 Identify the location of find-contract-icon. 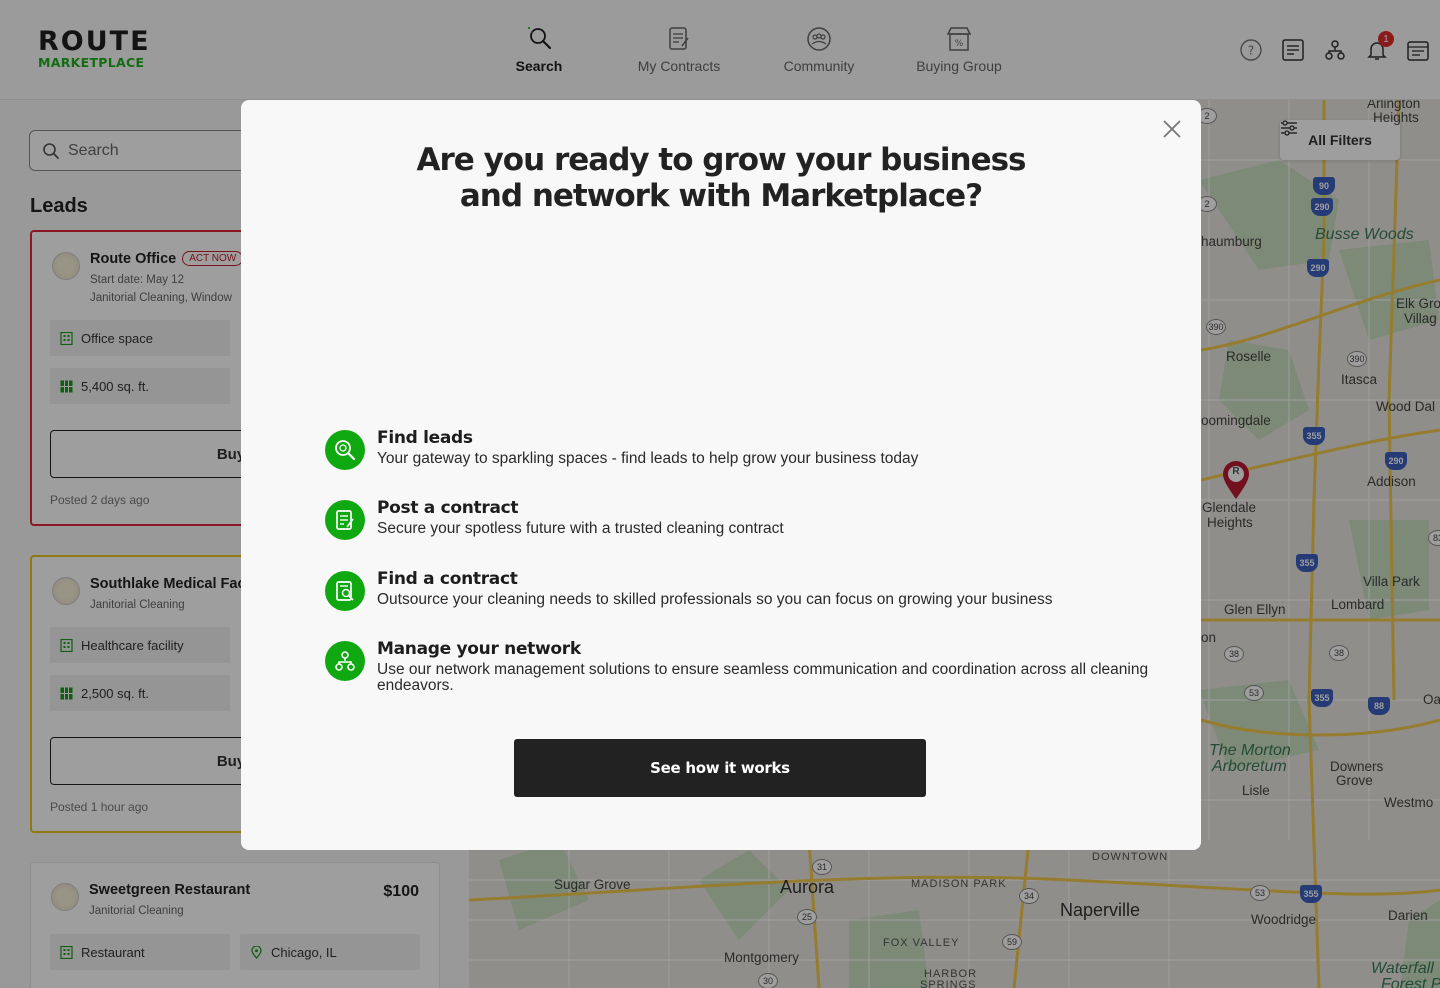
(345, 591).